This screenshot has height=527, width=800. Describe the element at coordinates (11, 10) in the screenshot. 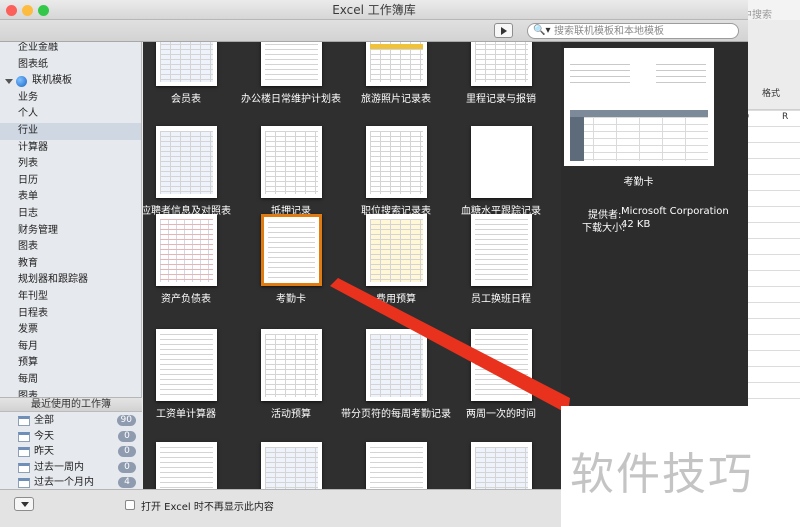

I see `close-window-button` at that location.